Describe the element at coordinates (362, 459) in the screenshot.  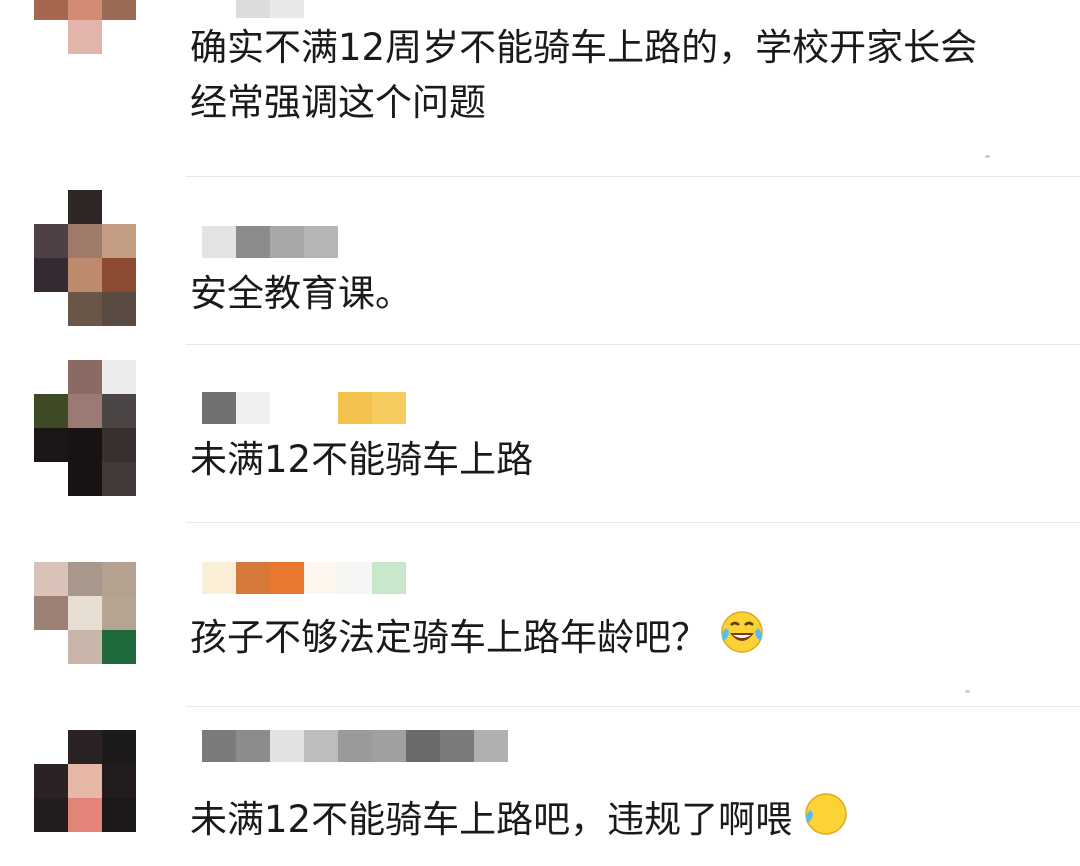
I see `comment-text: 未满12不能骑车上路` at that location.